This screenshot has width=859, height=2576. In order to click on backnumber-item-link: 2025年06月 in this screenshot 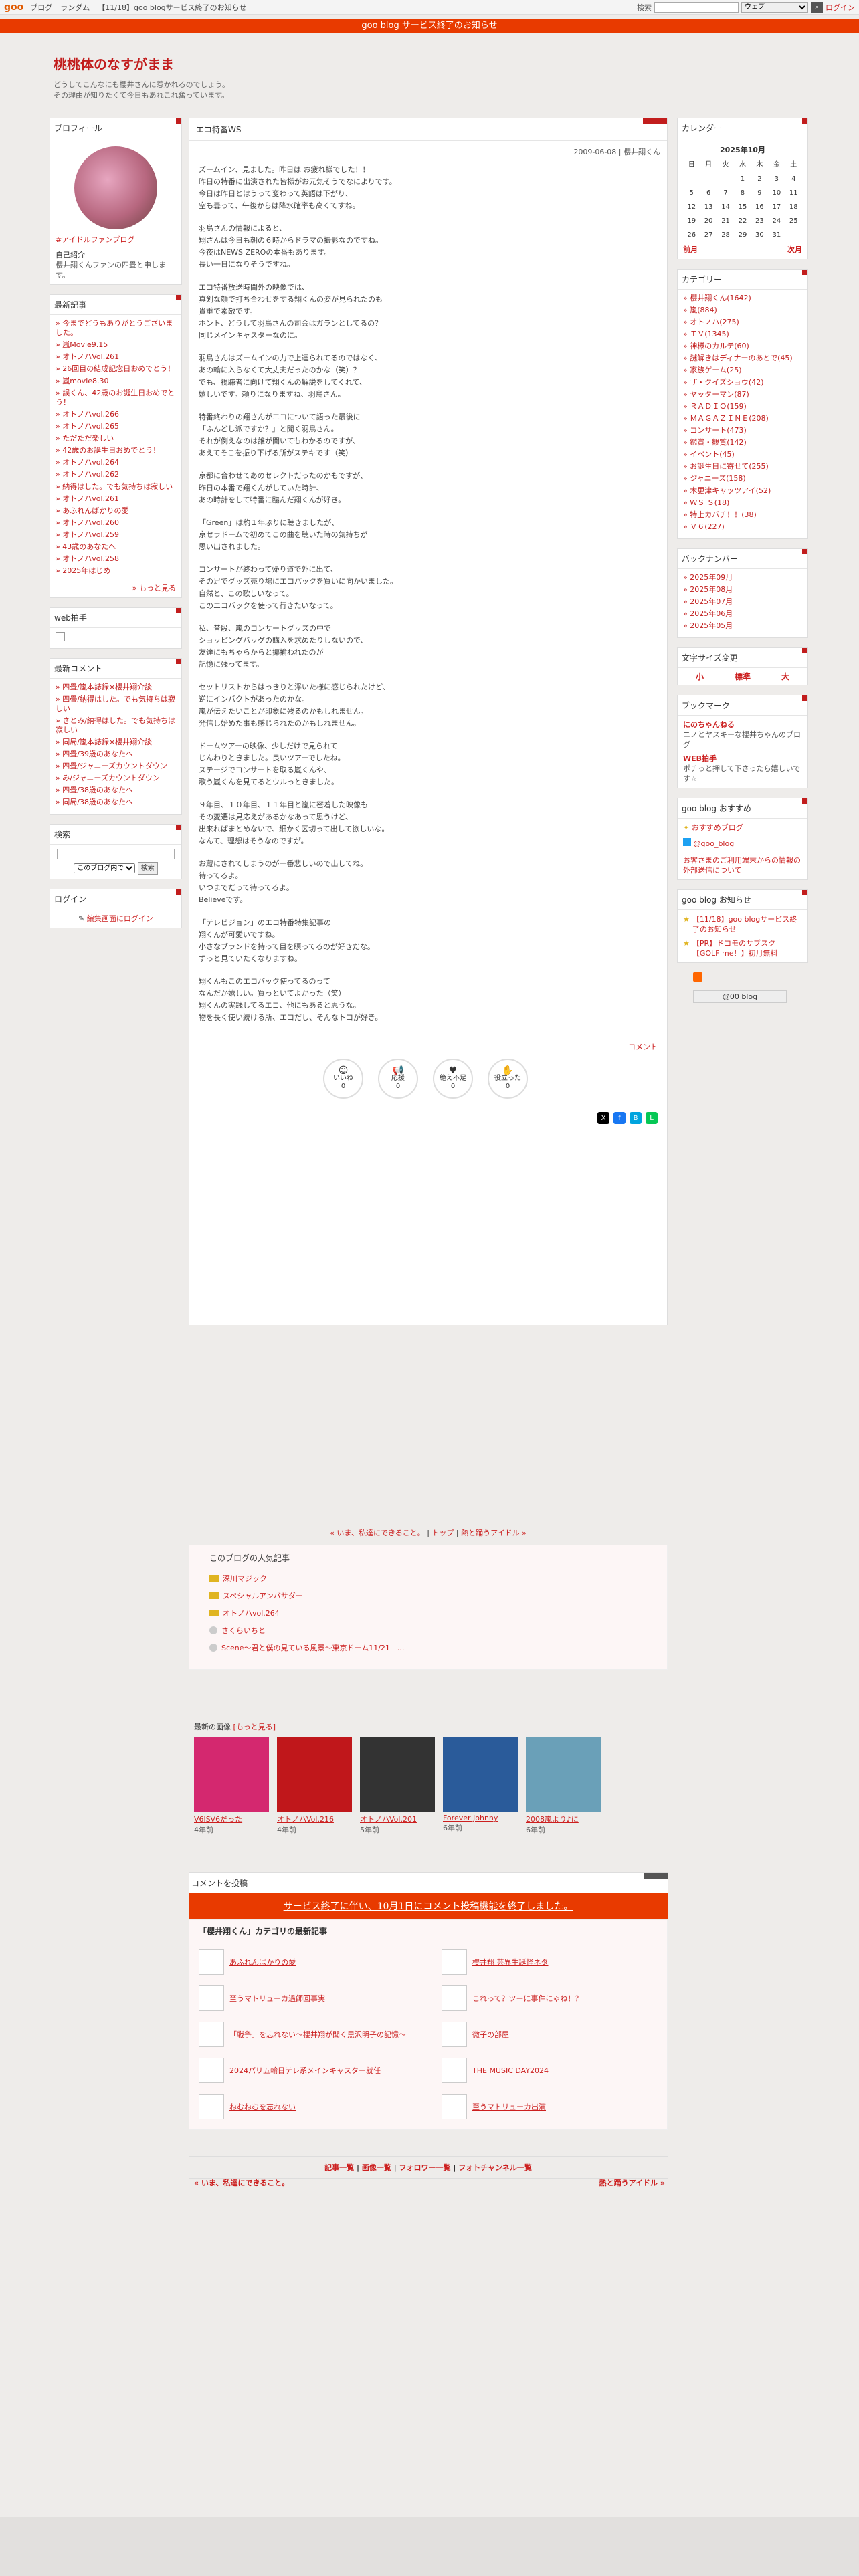, I will do `click(711, 613)`.